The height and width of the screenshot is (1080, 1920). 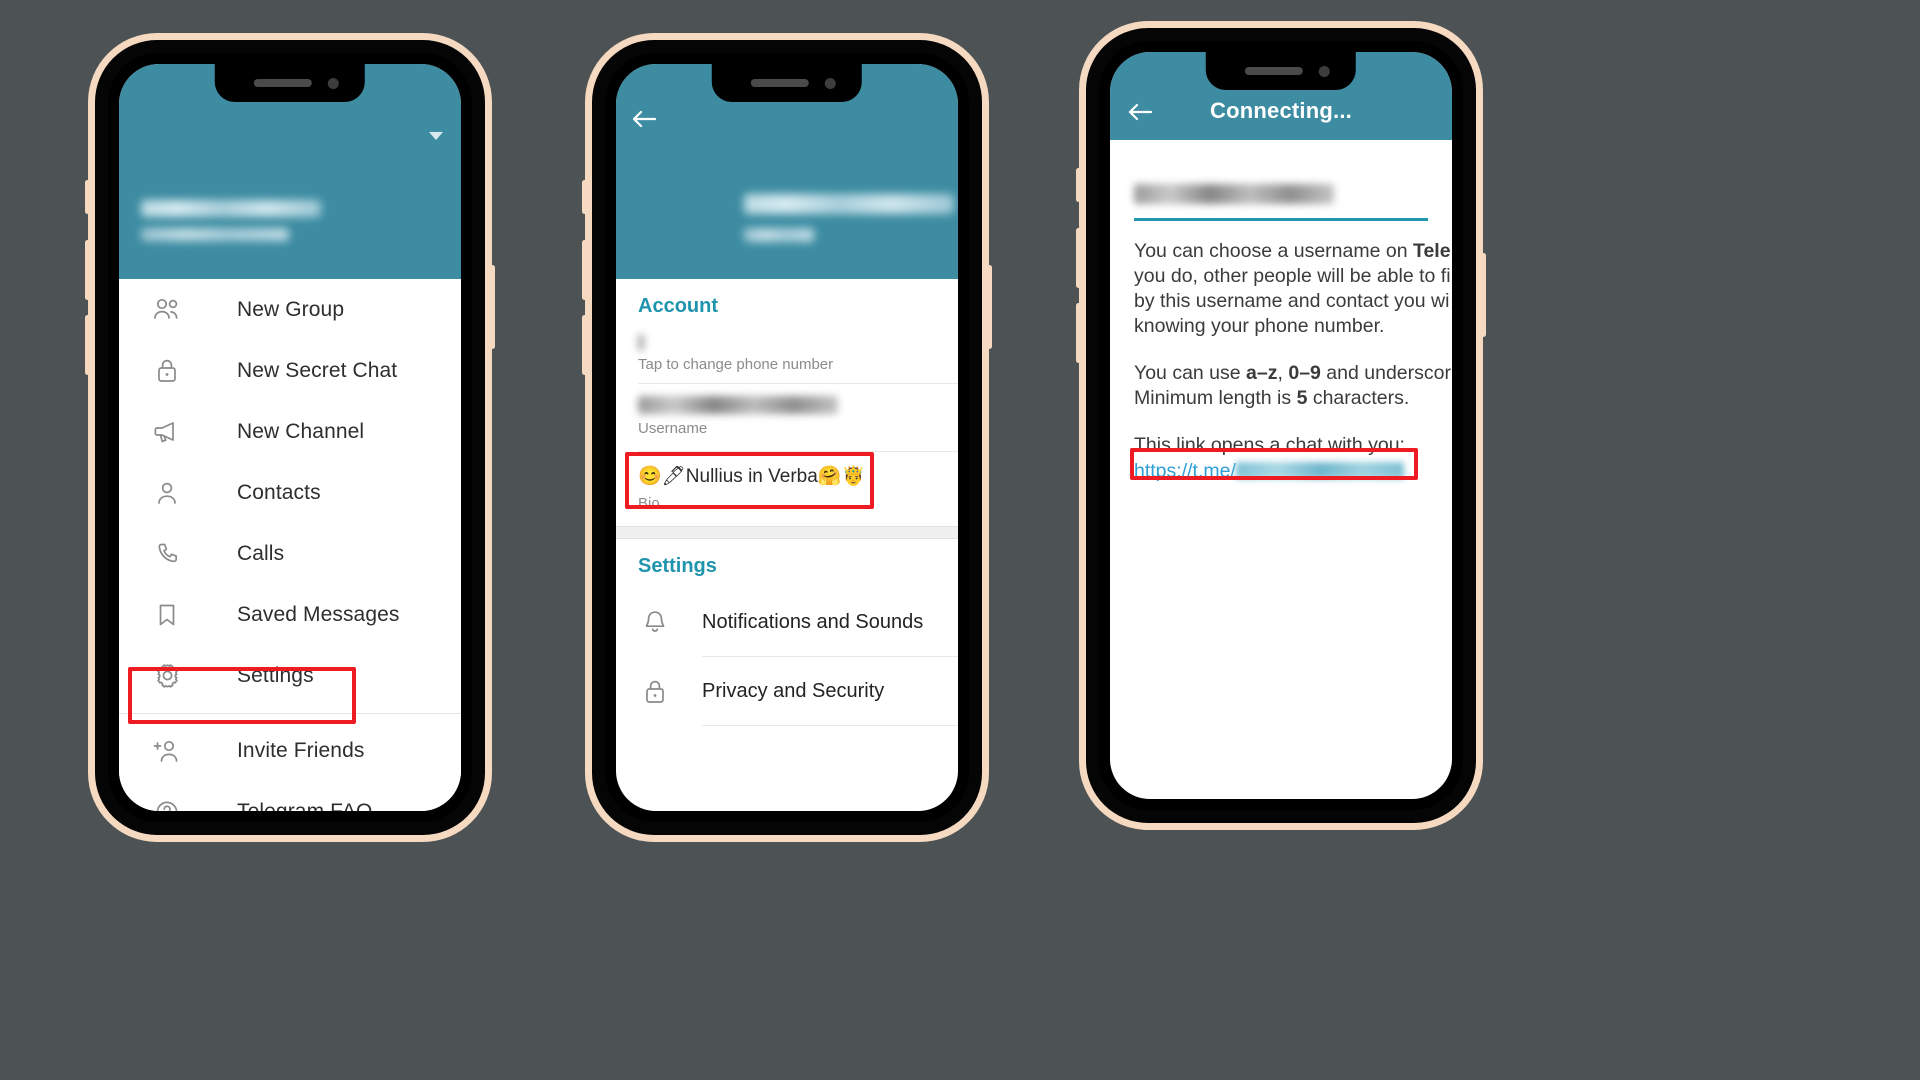 I want to click on settings-section-title: Settings, so click(x=677, y=566).